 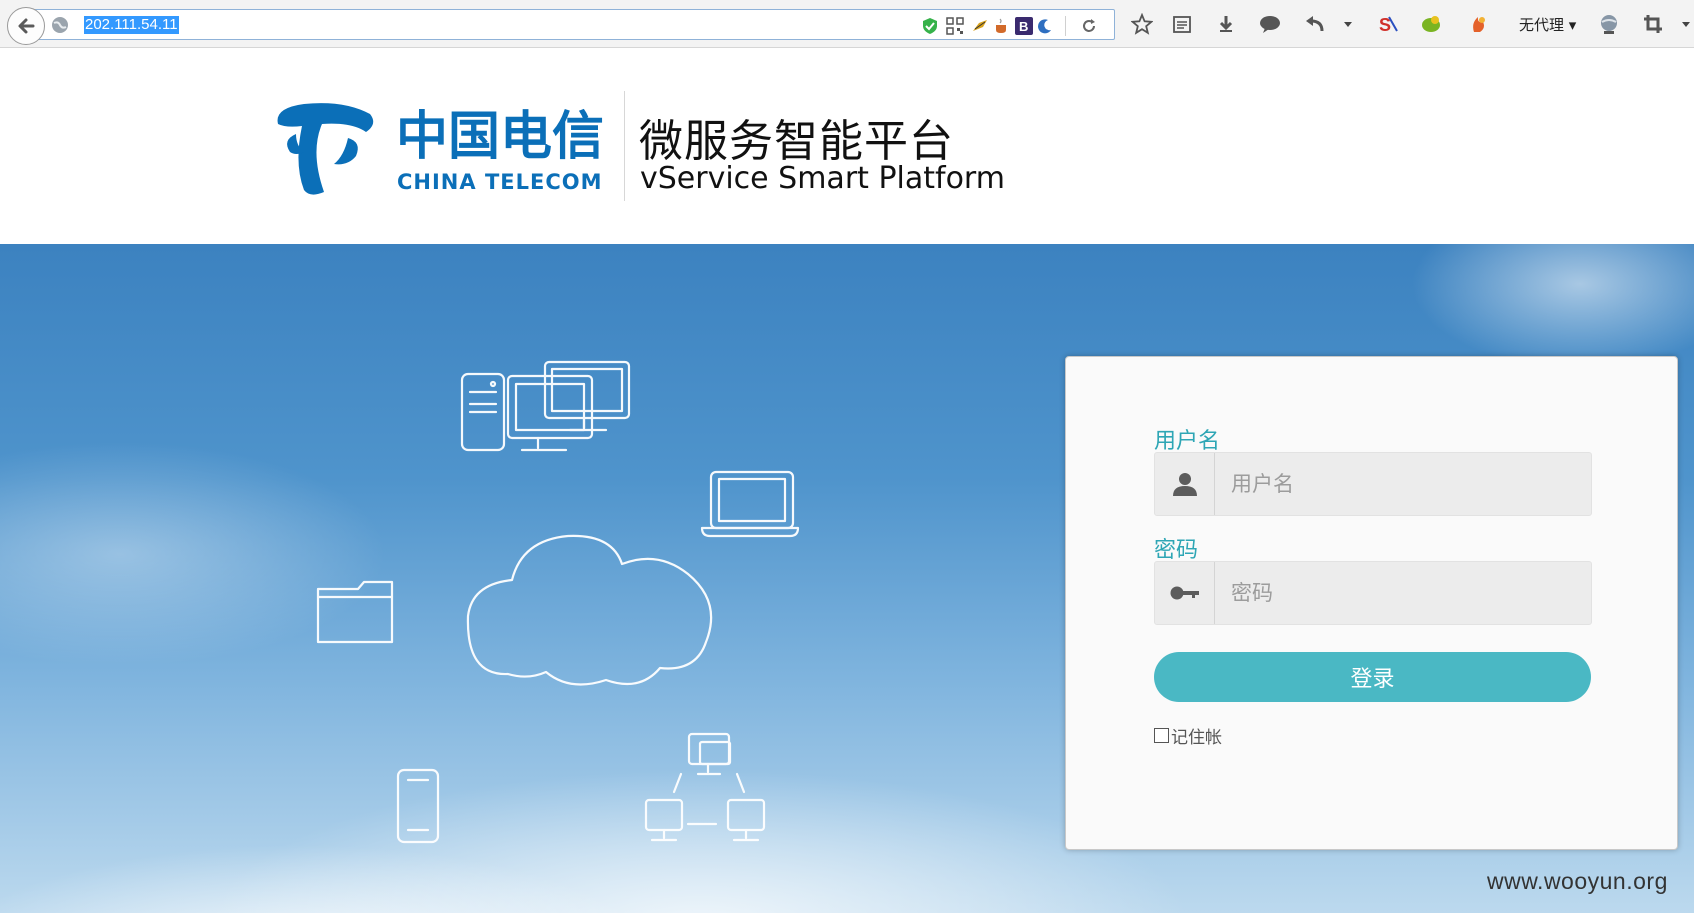 I want to click on reading-list-icon, so click(x=1182, y=24).